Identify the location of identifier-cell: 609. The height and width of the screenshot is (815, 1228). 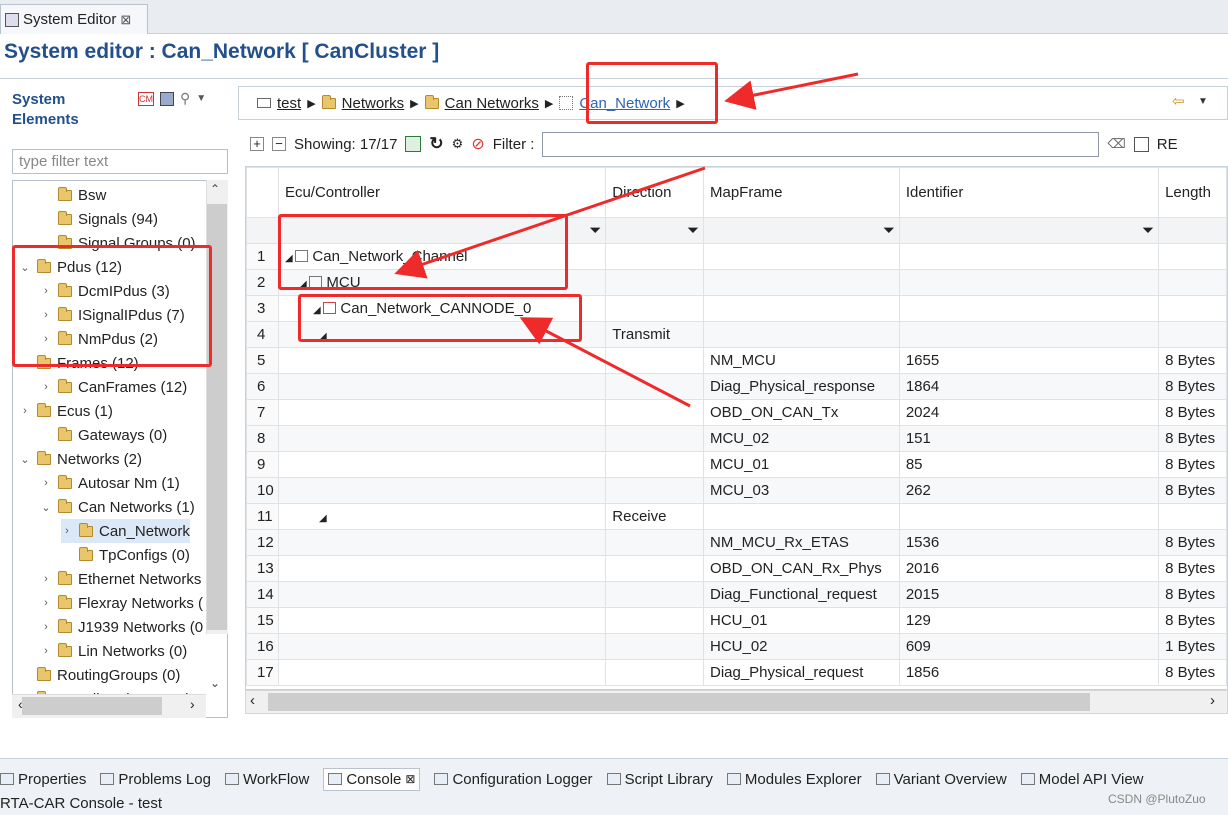
(1029, 646).